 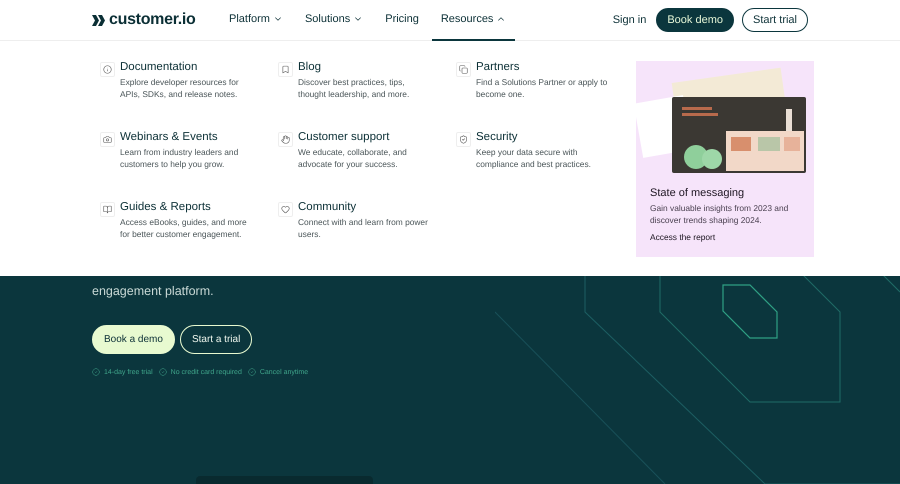 What do you see at coordinates (463, 69) in the screenshot?
I see `copy-icon` at bounding box center [463, 69].